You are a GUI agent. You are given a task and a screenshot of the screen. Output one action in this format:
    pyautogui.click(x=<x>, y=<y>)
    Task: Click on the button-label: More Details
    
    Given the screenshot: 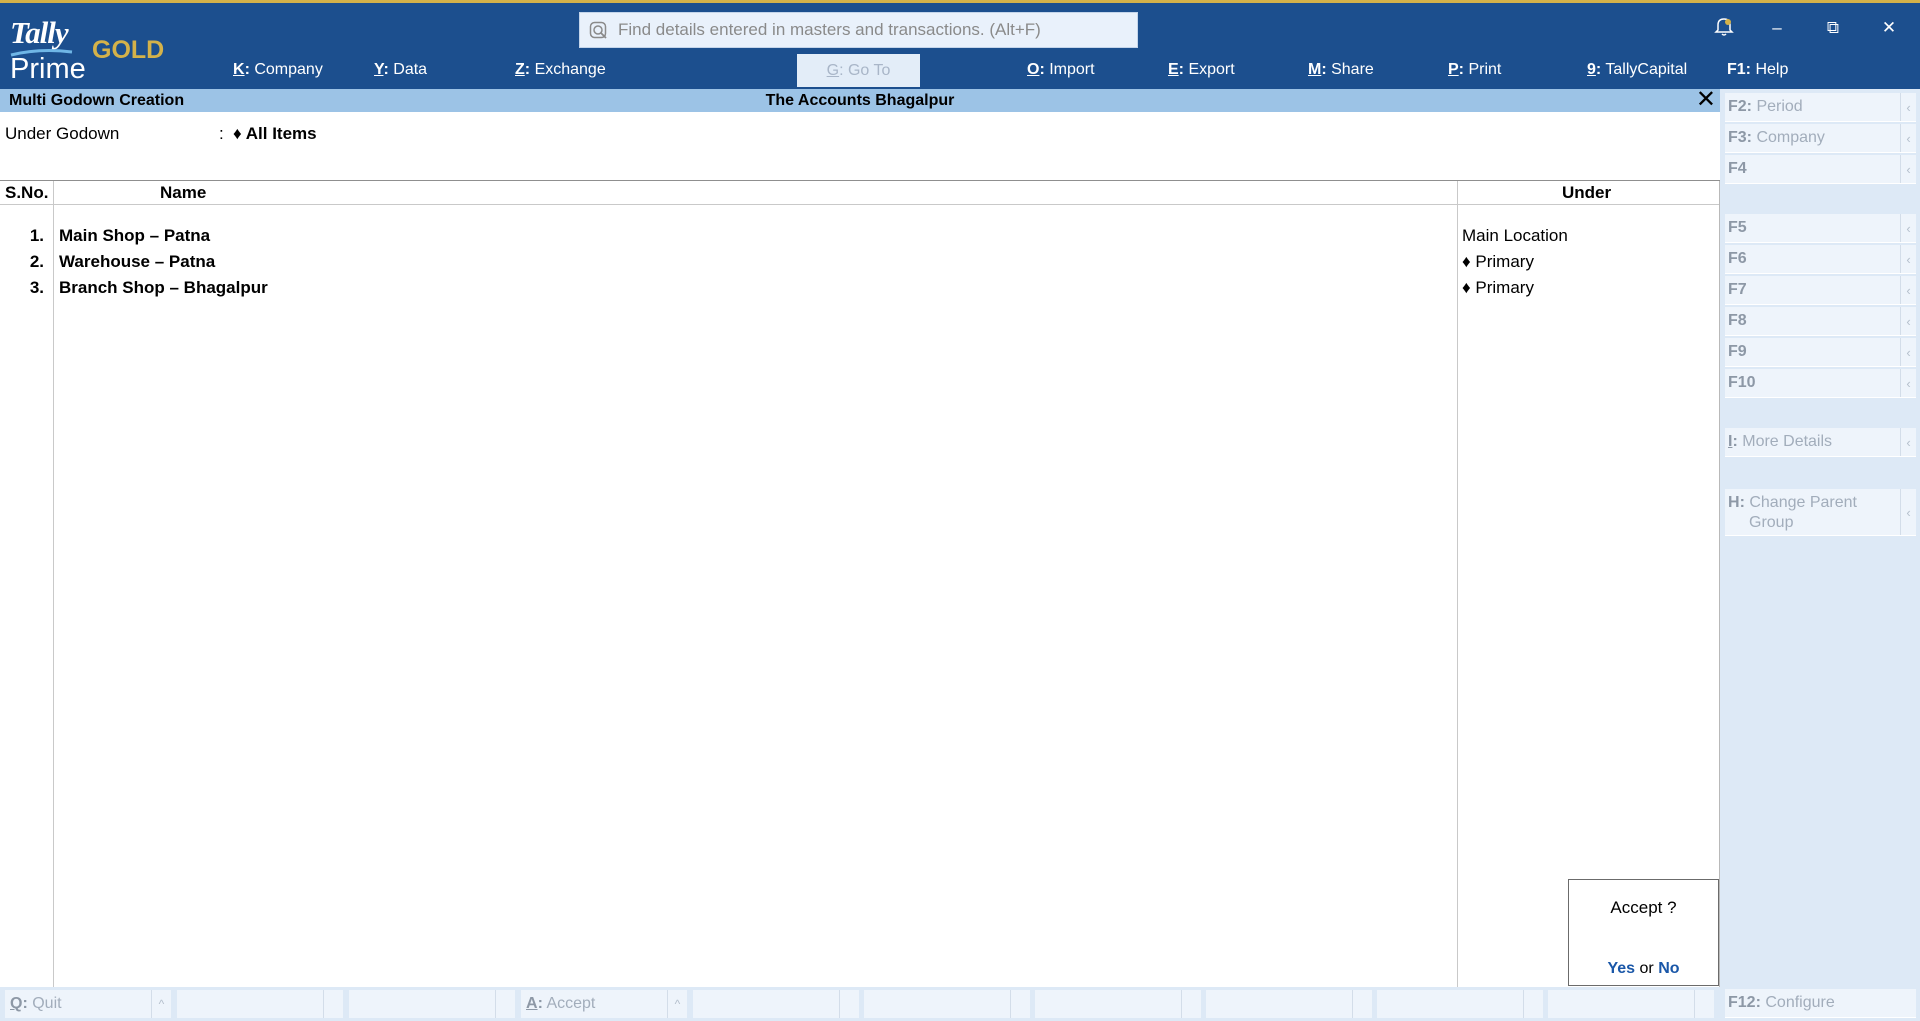 What is the action you would take?
    pyautogui.click(x=1787, y=441)
    